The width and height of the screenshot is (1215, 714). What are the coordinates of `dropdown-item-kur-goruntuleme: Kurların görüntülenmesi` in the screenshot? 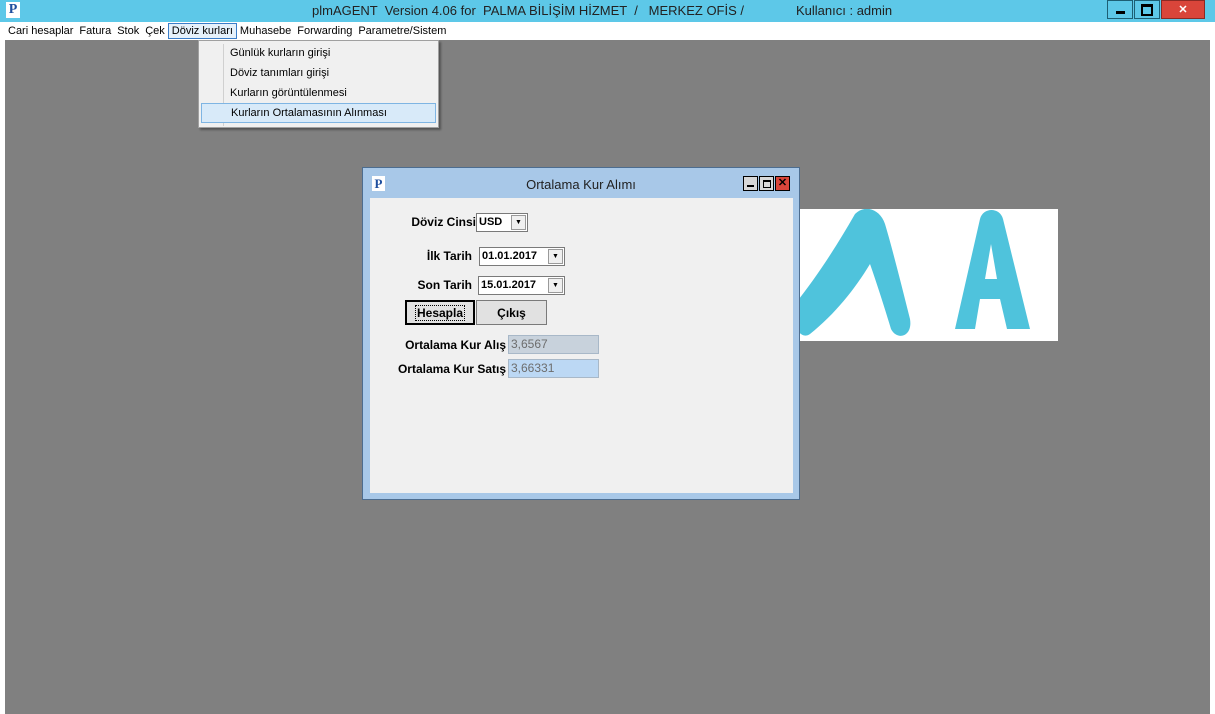 It's located at (318, 93).